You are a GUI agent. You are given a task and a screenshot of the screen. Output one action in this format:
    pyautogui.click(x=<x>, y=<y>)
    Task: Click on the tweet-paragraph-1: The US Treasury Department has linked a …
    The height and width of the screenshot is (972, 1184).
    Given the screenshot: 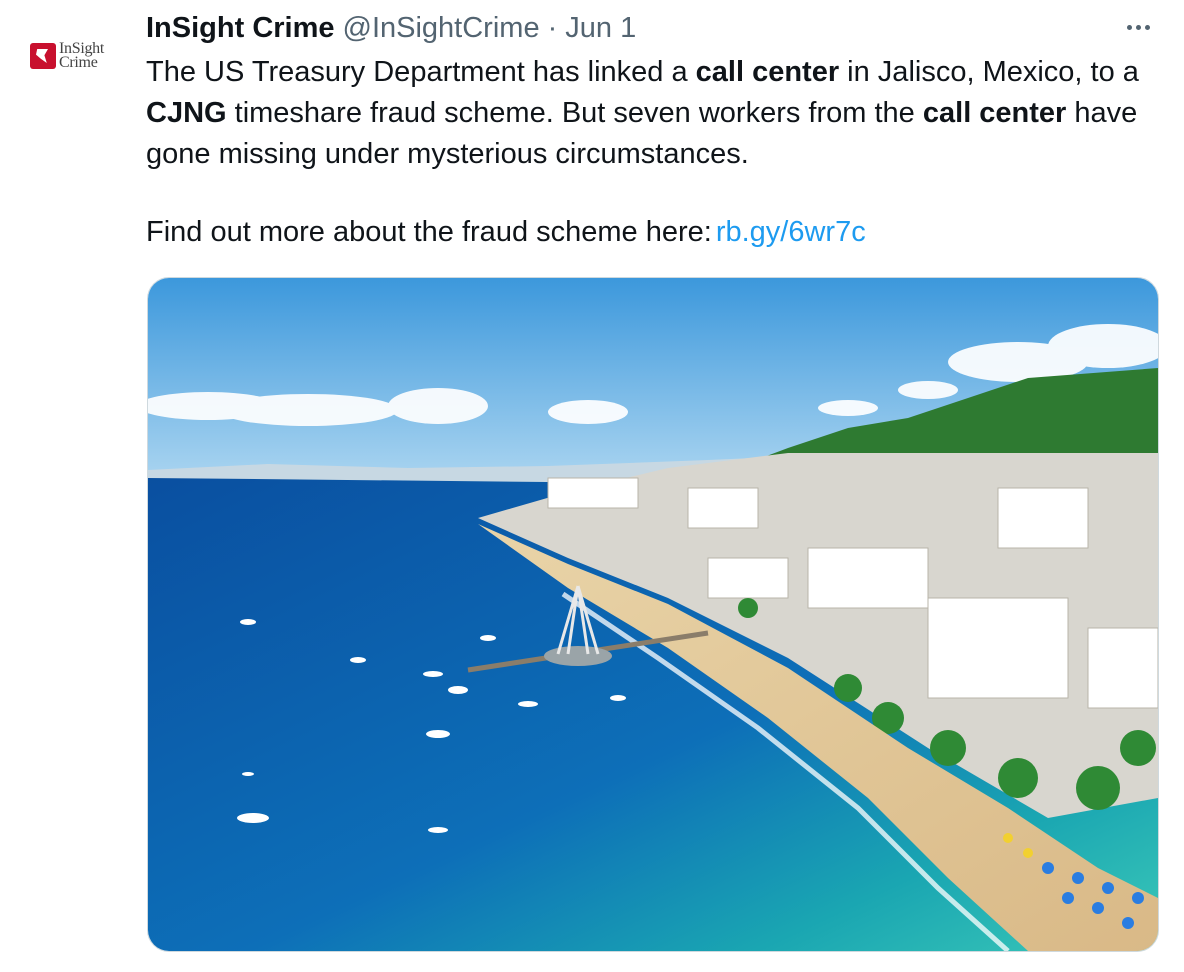 What is the action you would take?
    pyautogui.click(x=651, y=113)
    